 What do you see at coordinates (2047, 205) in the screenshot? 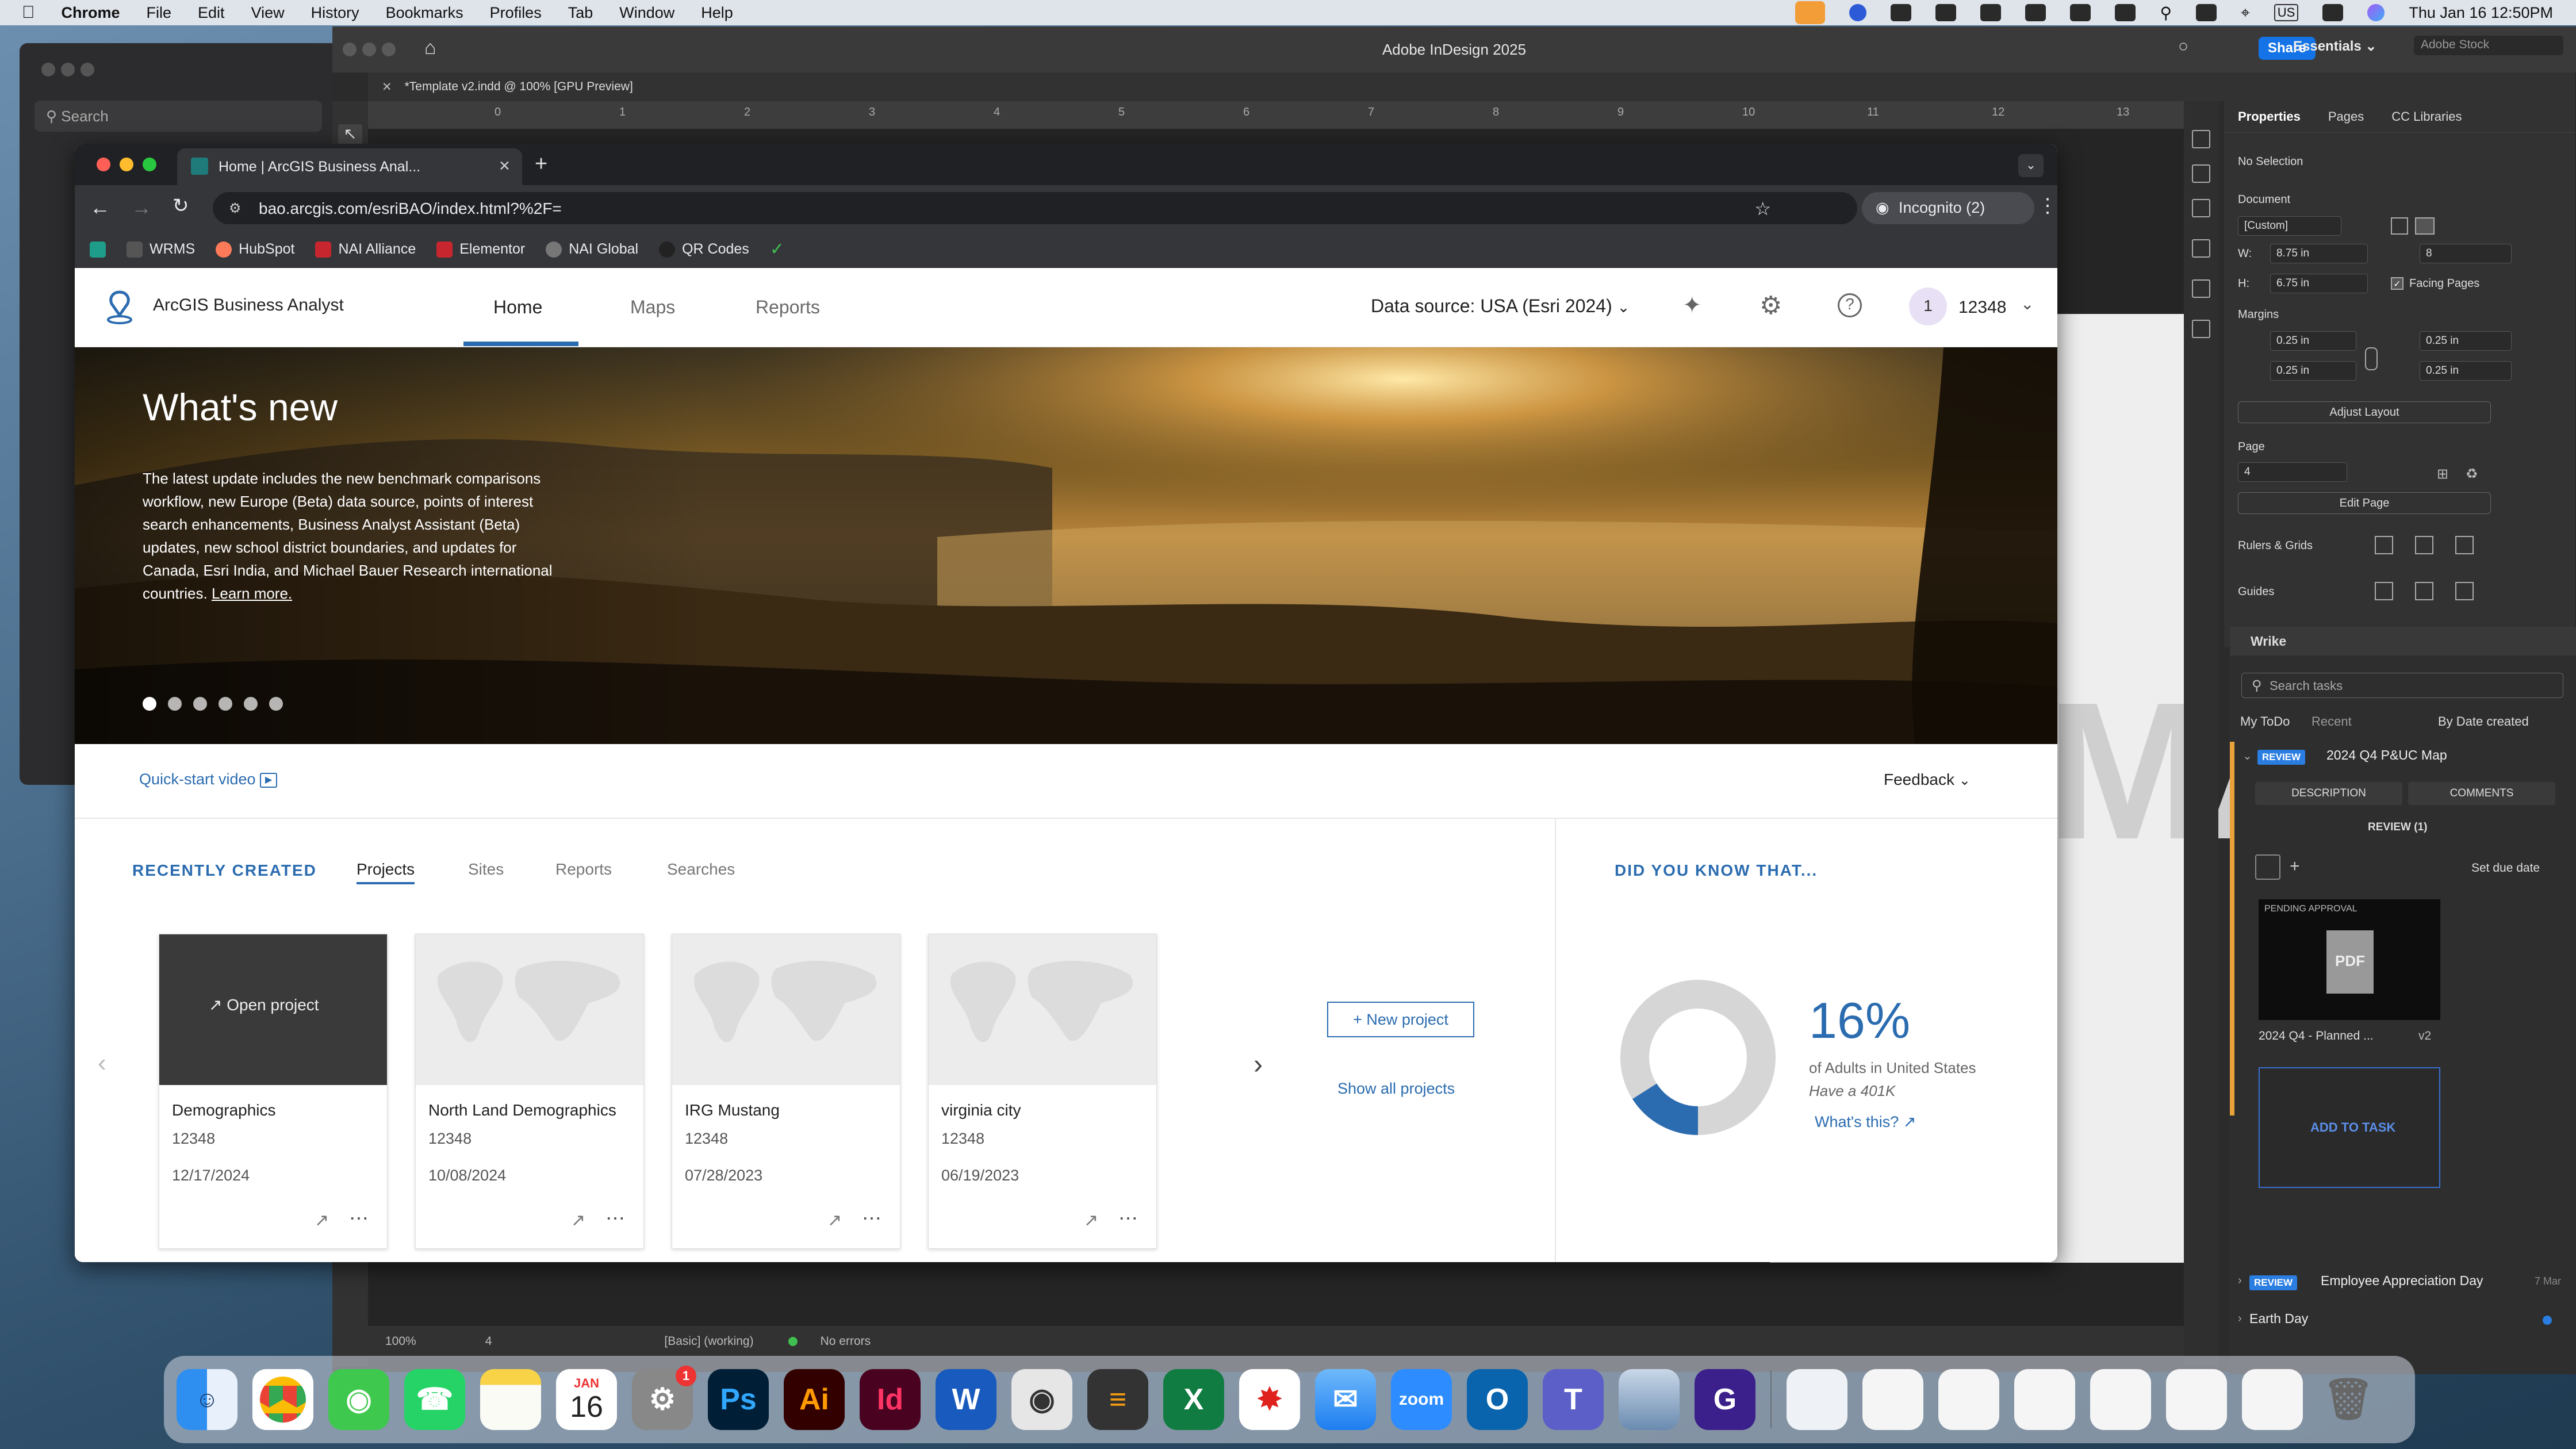
I see `more-menu-icon: ⋮` at bounding box center [2047, 205].